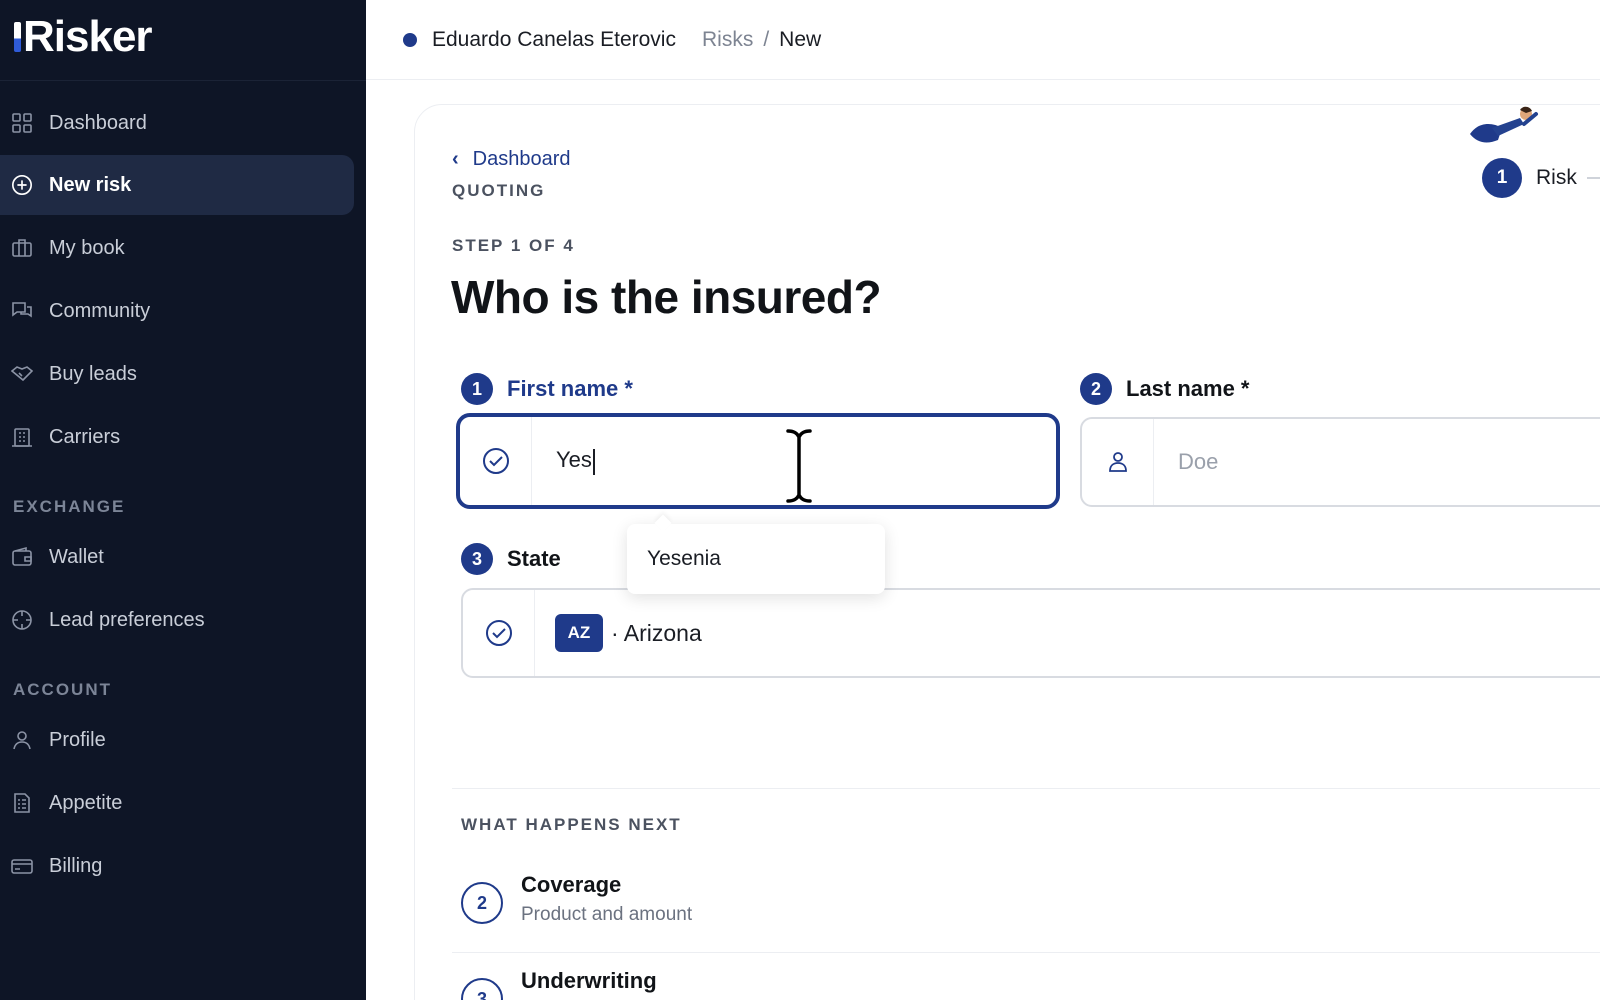  What do you see at coordinates (87, 247) in the screenshot?
I see `sidebar-item-label: My book` at bounding box center [87, 247].